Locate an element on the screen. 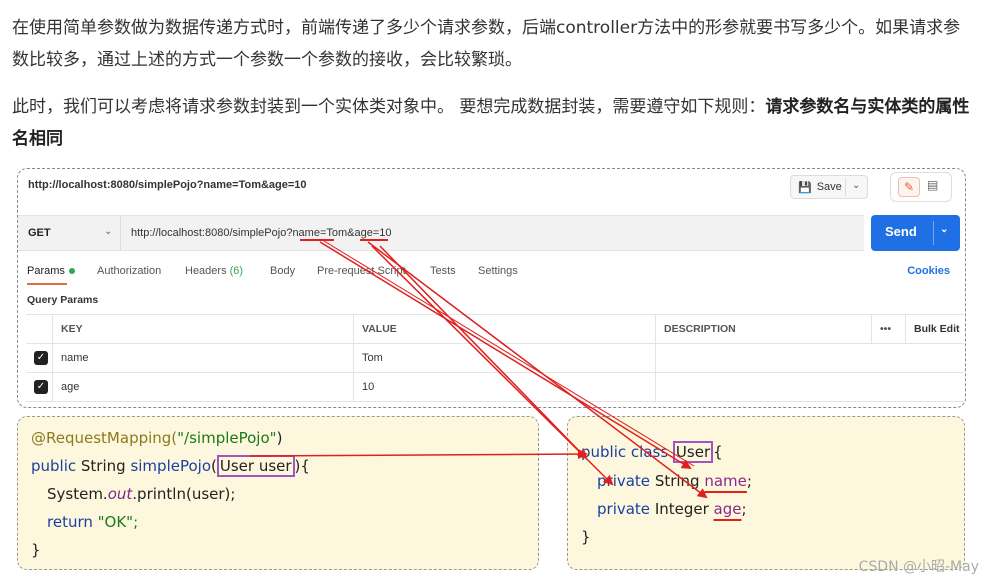  table-header-row: KEY VALUE DESCRIPTION ••• Bulk Edit is located at coordinates (495, 329).